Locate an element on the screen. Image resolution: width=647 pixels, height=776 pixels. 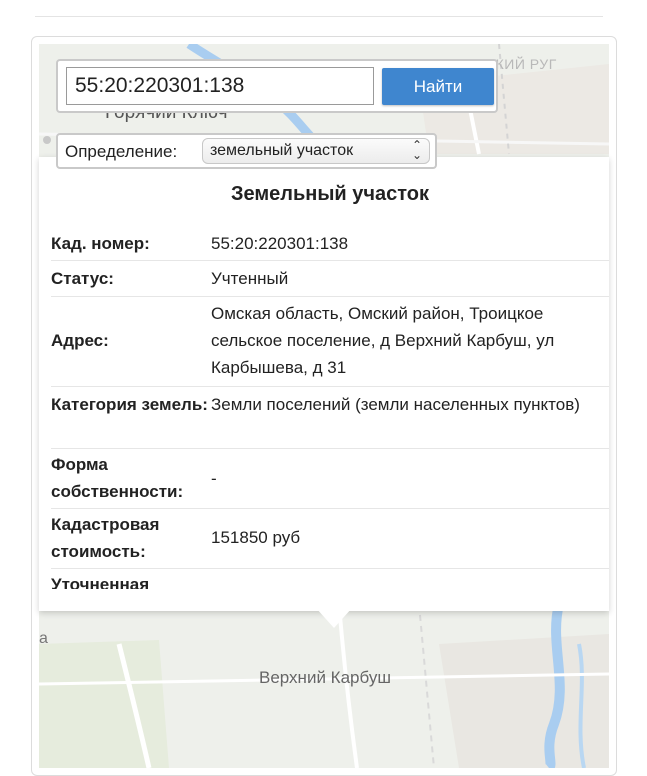
definition-label: Определение: is located at coordinates (121, 151).